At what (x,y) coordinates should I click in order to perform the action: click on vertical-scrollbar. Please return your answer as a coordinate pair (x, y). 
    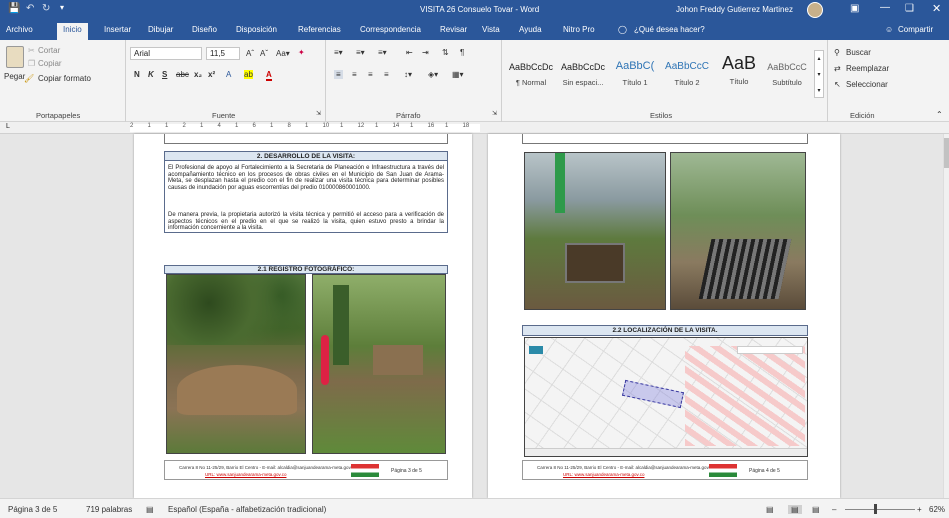
    Looking at the image, I should click on (946, 316).